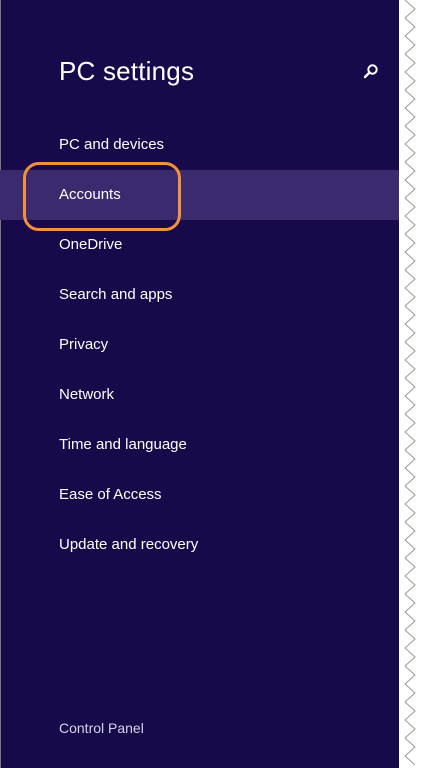 The image size is (427, 768). Describe the element at coordinates (116, 294) in the screenshot. I see `nav-item-label: Search and apps` at that location.